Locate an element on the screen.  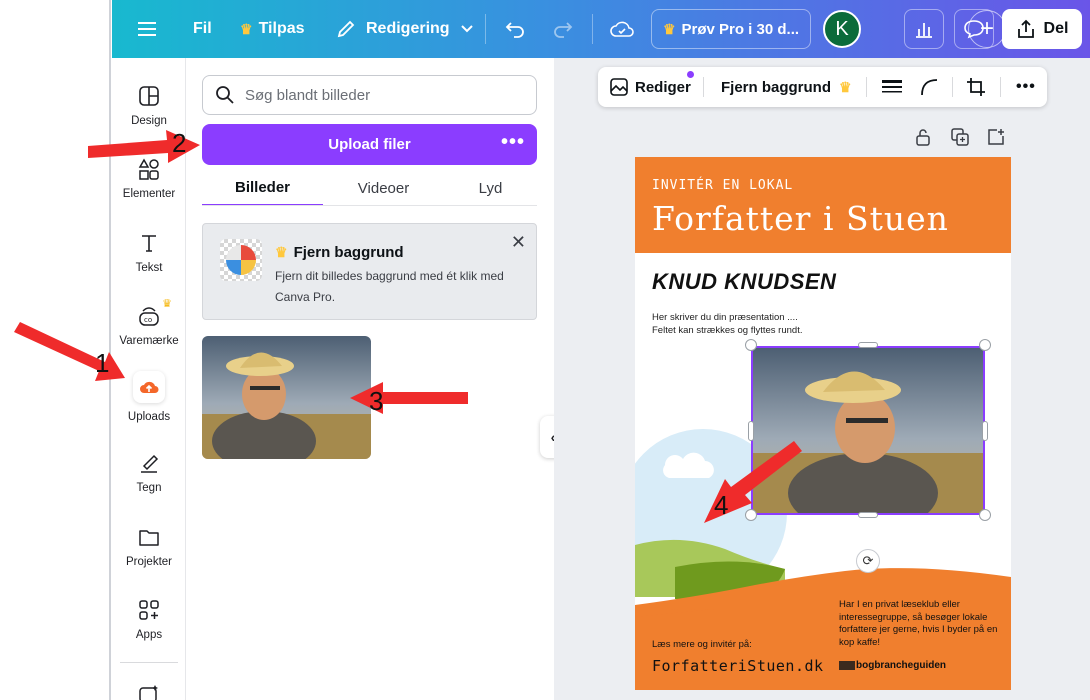
annotation-number-2: 2 is located at coordinates (179, 143).